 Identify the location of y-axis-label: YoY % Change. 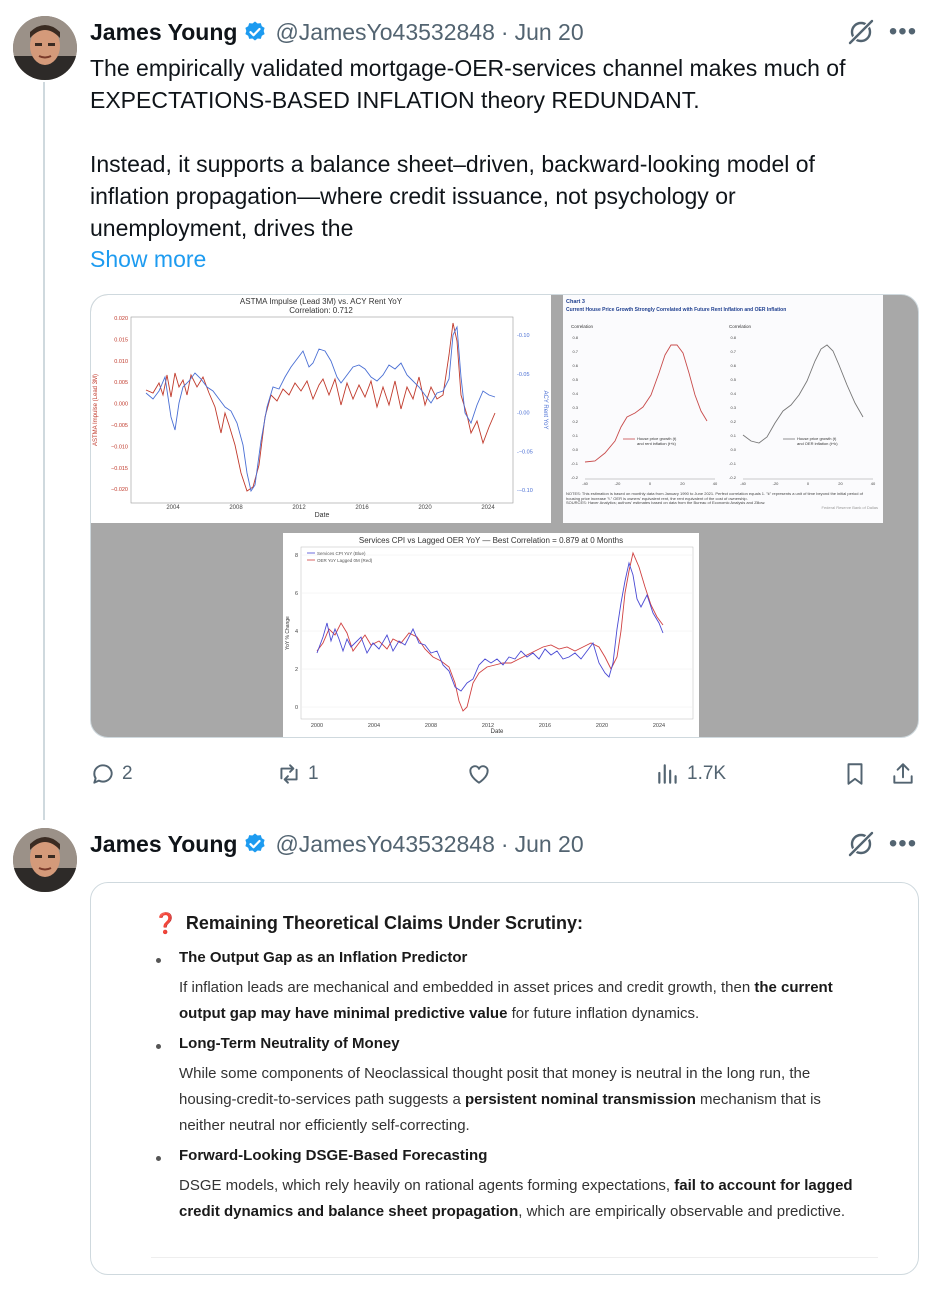
(288, 633).